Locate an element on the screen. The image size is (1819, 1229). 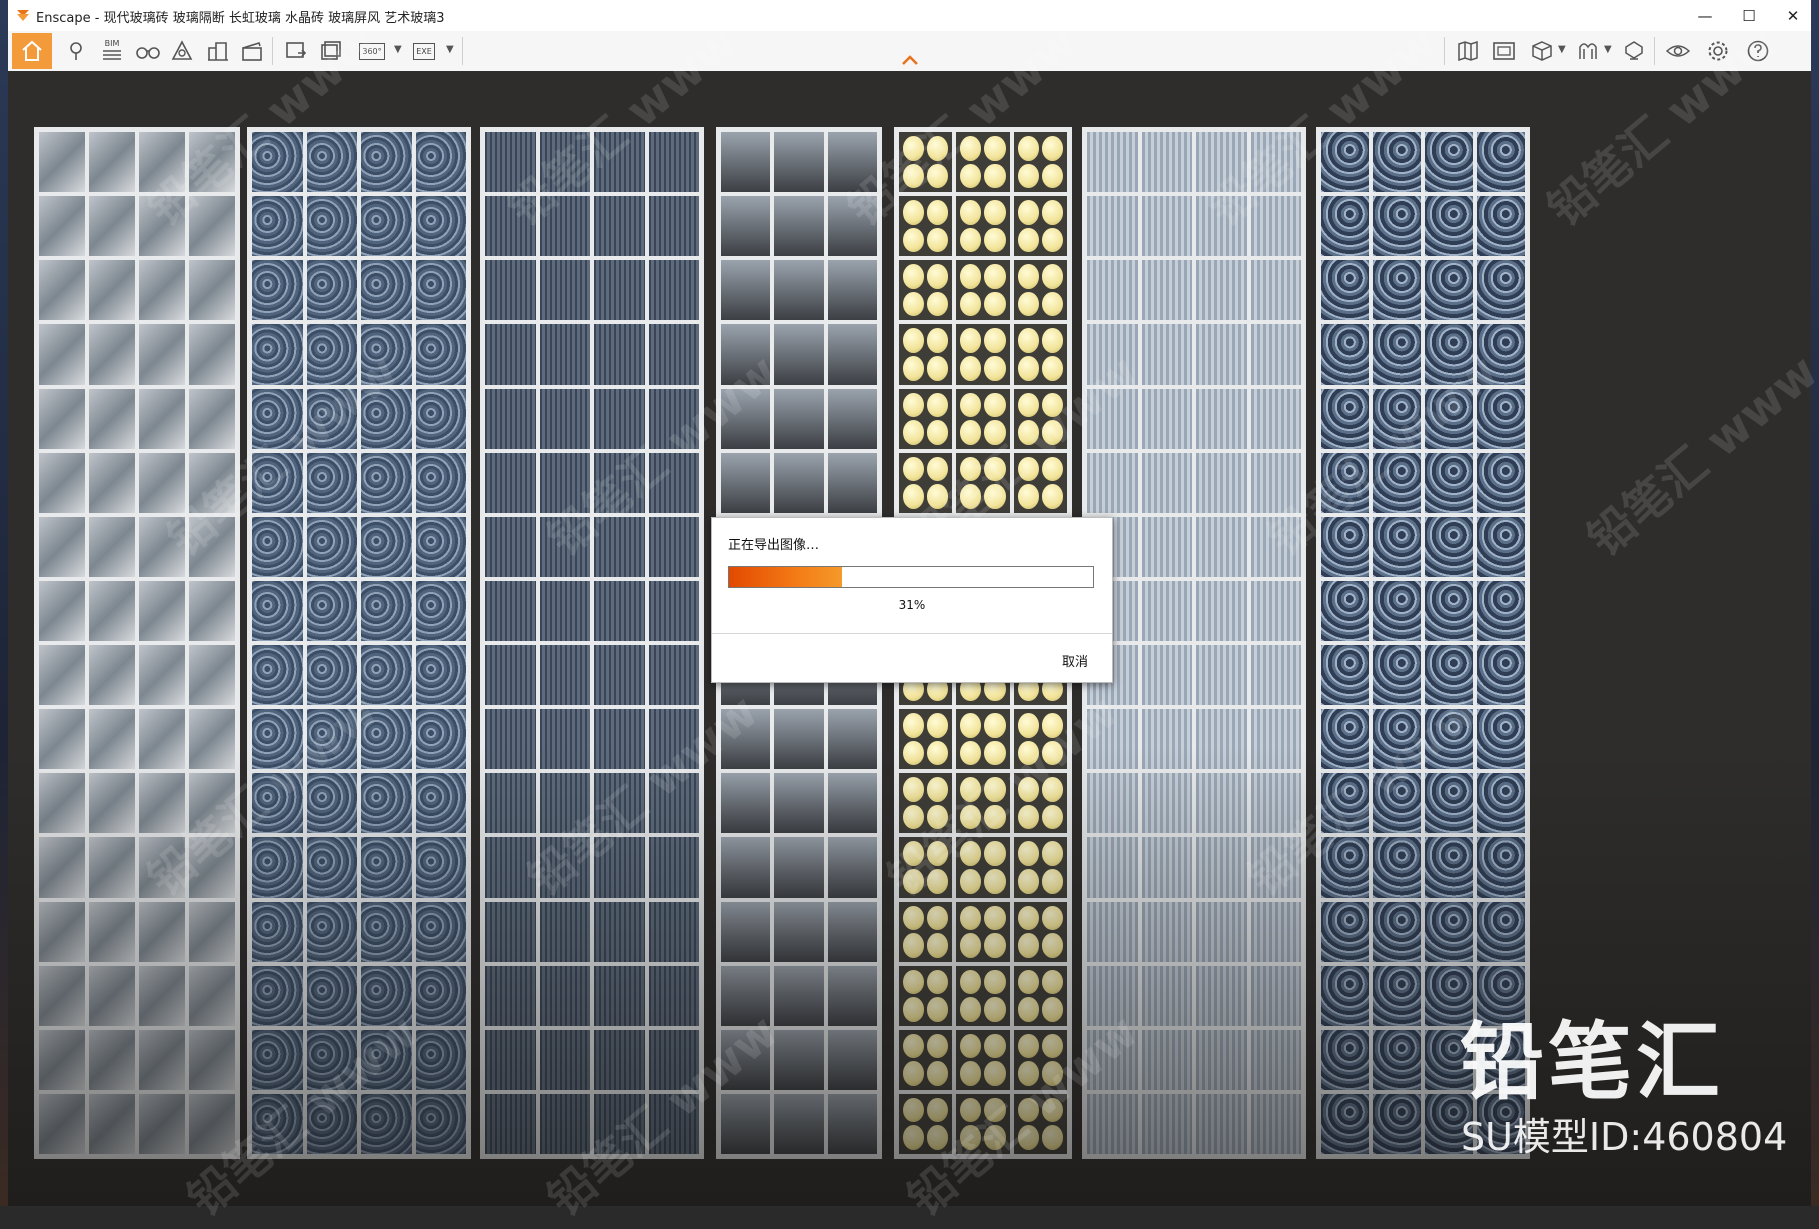
light-view-button is located at coordinates (182, 51).